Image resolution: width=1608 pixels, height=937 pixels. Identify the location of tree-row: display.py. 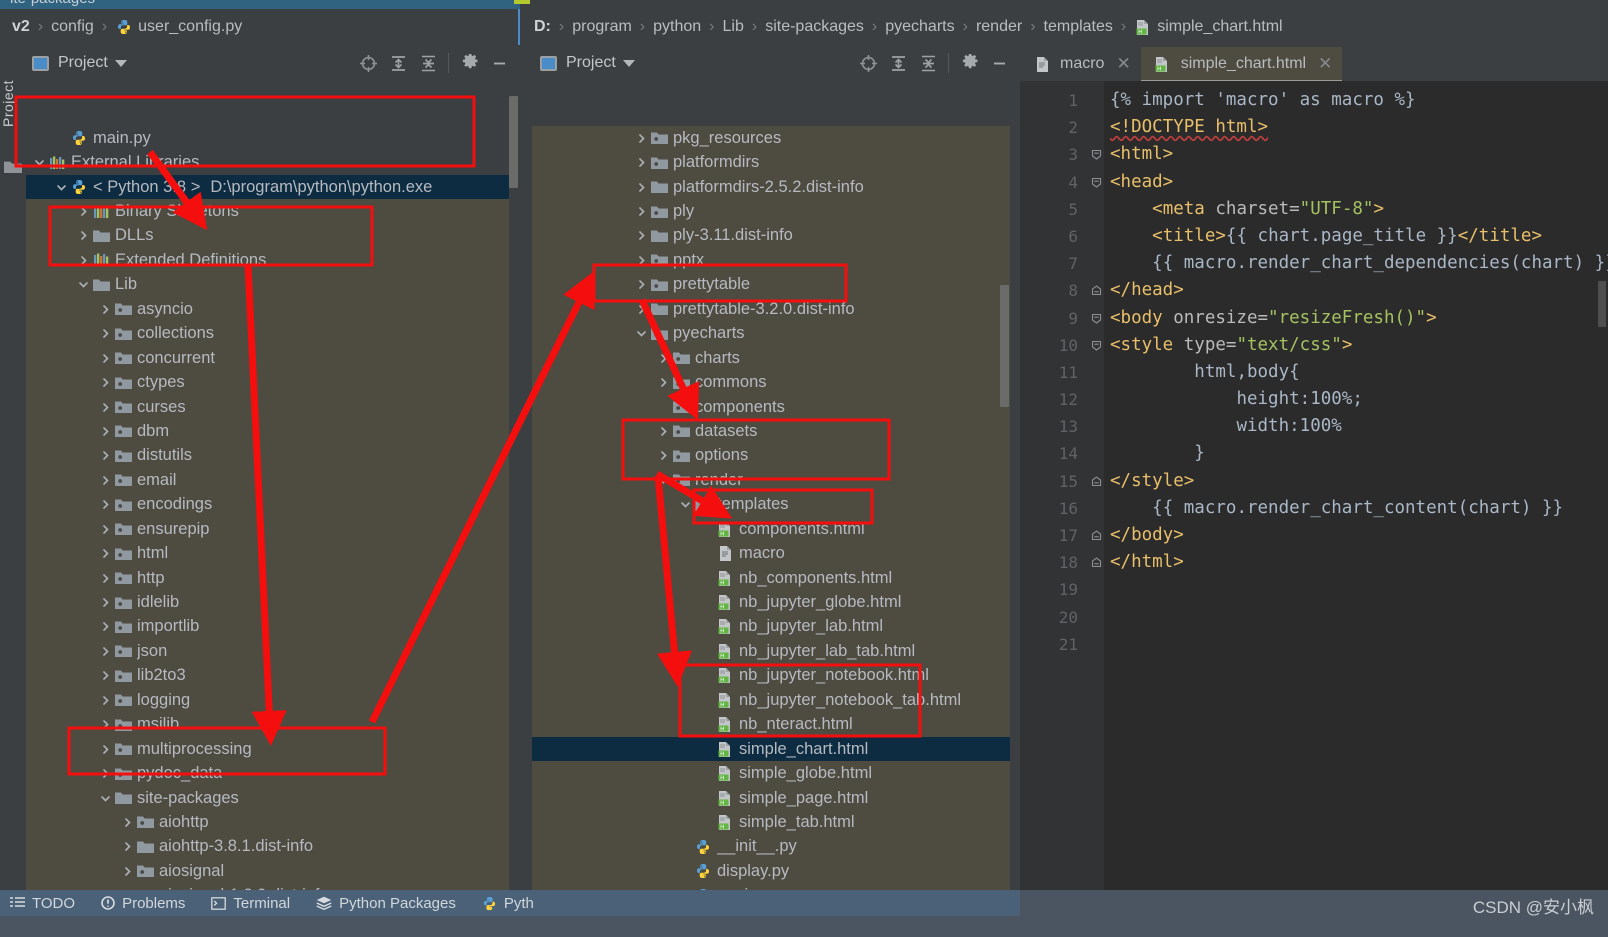
(771, 871).